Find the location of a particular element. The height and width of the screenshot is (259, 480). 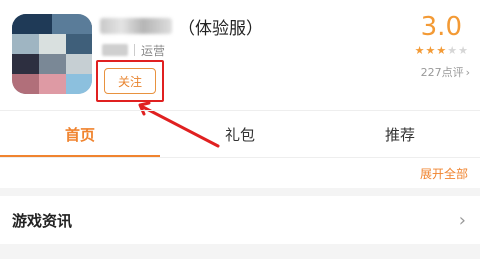

tab-label: 推荐 is located at coordinates (399, 134).